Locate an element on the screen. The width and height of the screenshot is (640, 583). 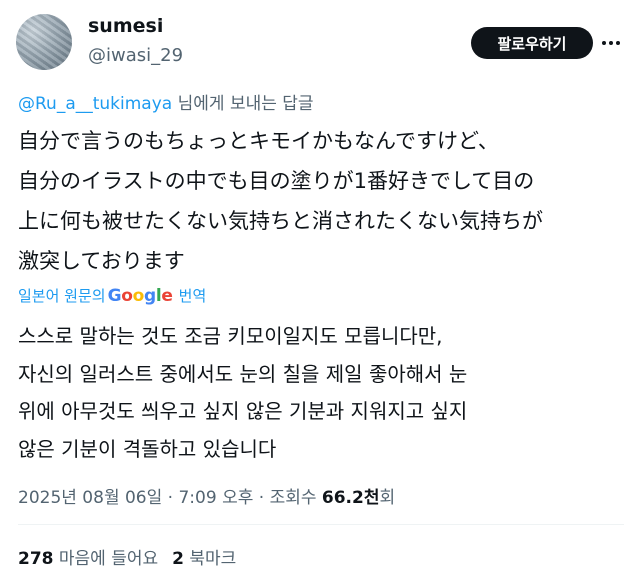
engagement-stats: 278 마음에 들어요 2 북마크 is located at coordinates (127, 556).